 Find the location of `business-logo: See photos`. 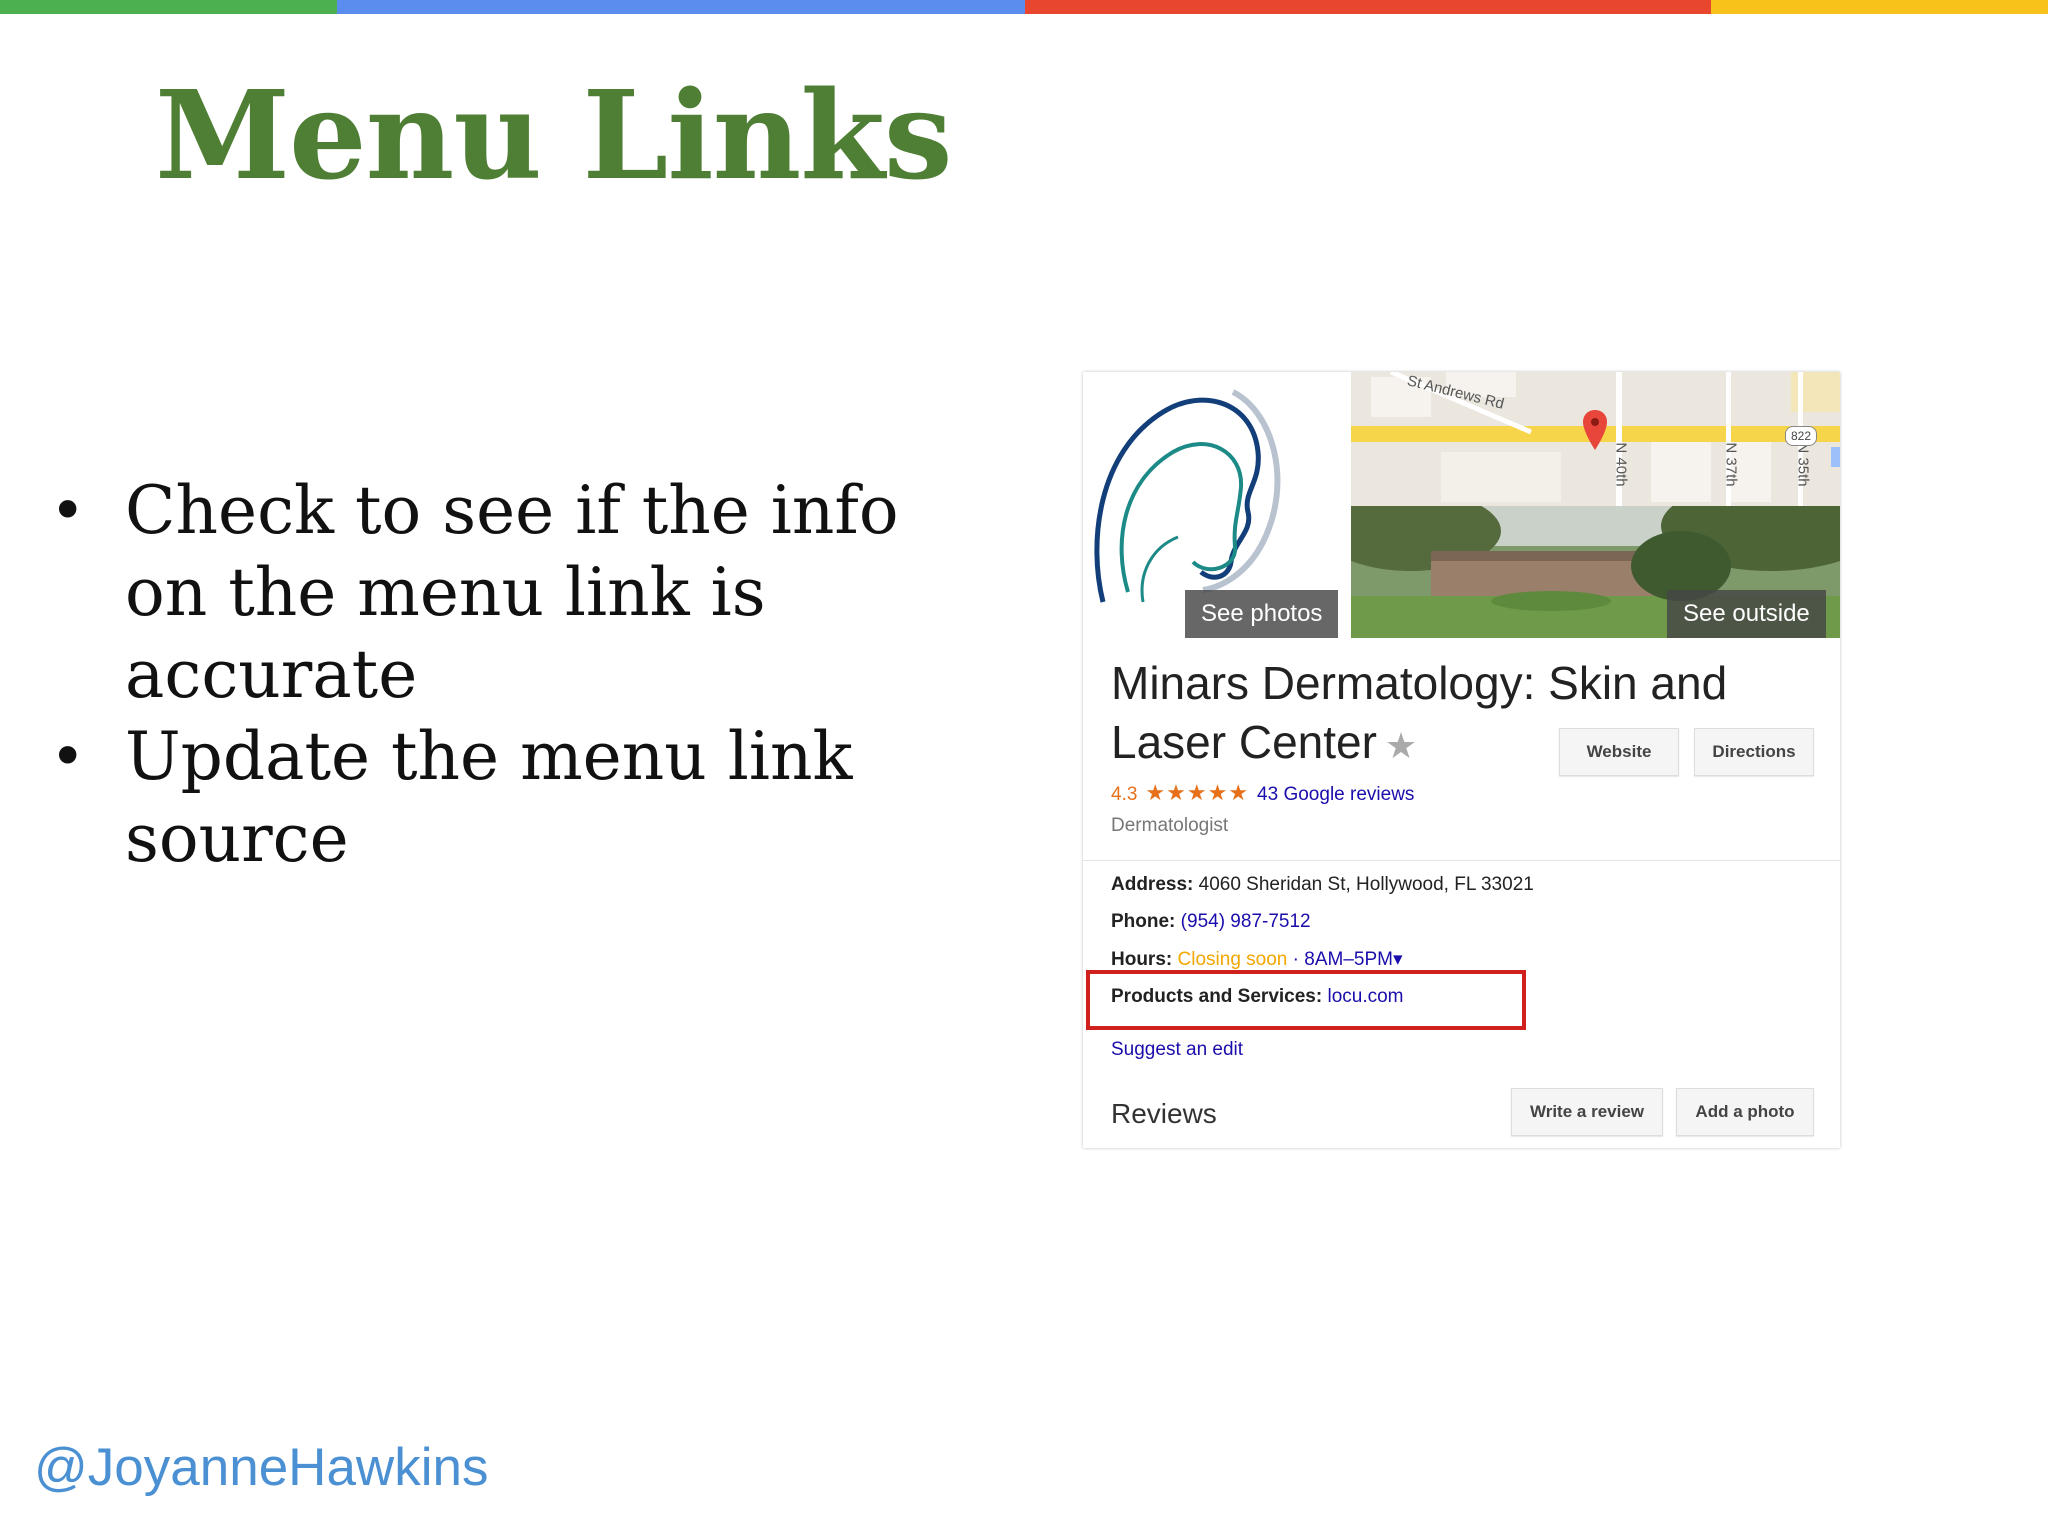

business-logo: See photos is located at coordinates (1217, 505).